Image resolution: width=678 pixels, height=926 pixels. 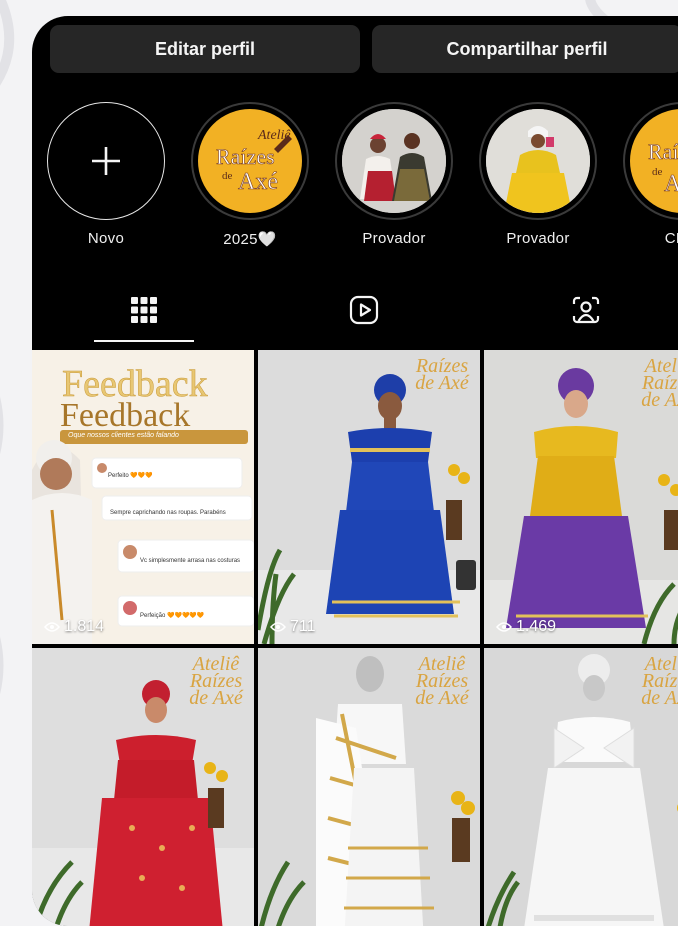 I want to click on comment: Vc simplesmente arrasa nas costuras, so click(x=190, y=561).